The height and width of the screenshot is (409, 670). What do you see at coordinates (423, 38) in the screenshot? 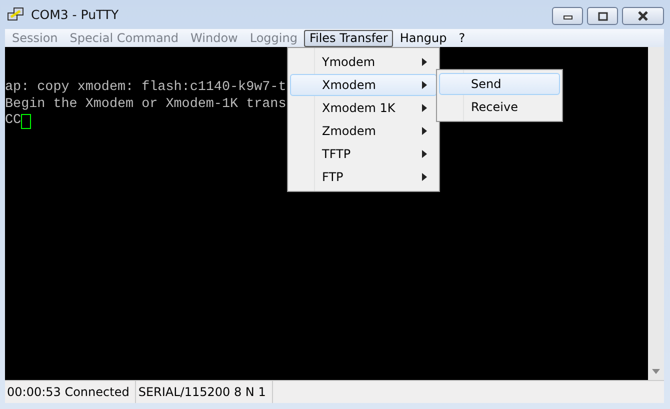
I see `menu-item: Hangup` at bounding box center [423, 38].